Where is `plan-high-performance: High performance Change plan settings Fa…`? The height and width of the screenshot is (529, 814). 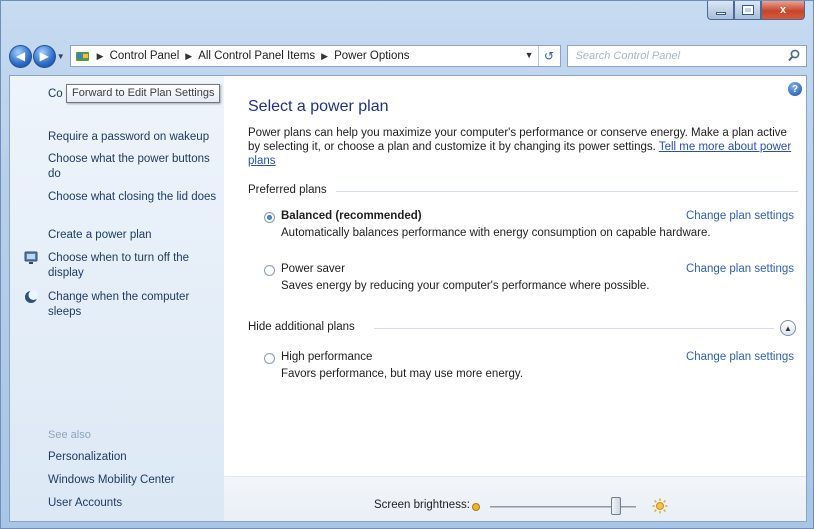
plan-high-performance: High performance Change plan settings Fa… is located at coordinates (529, 368).